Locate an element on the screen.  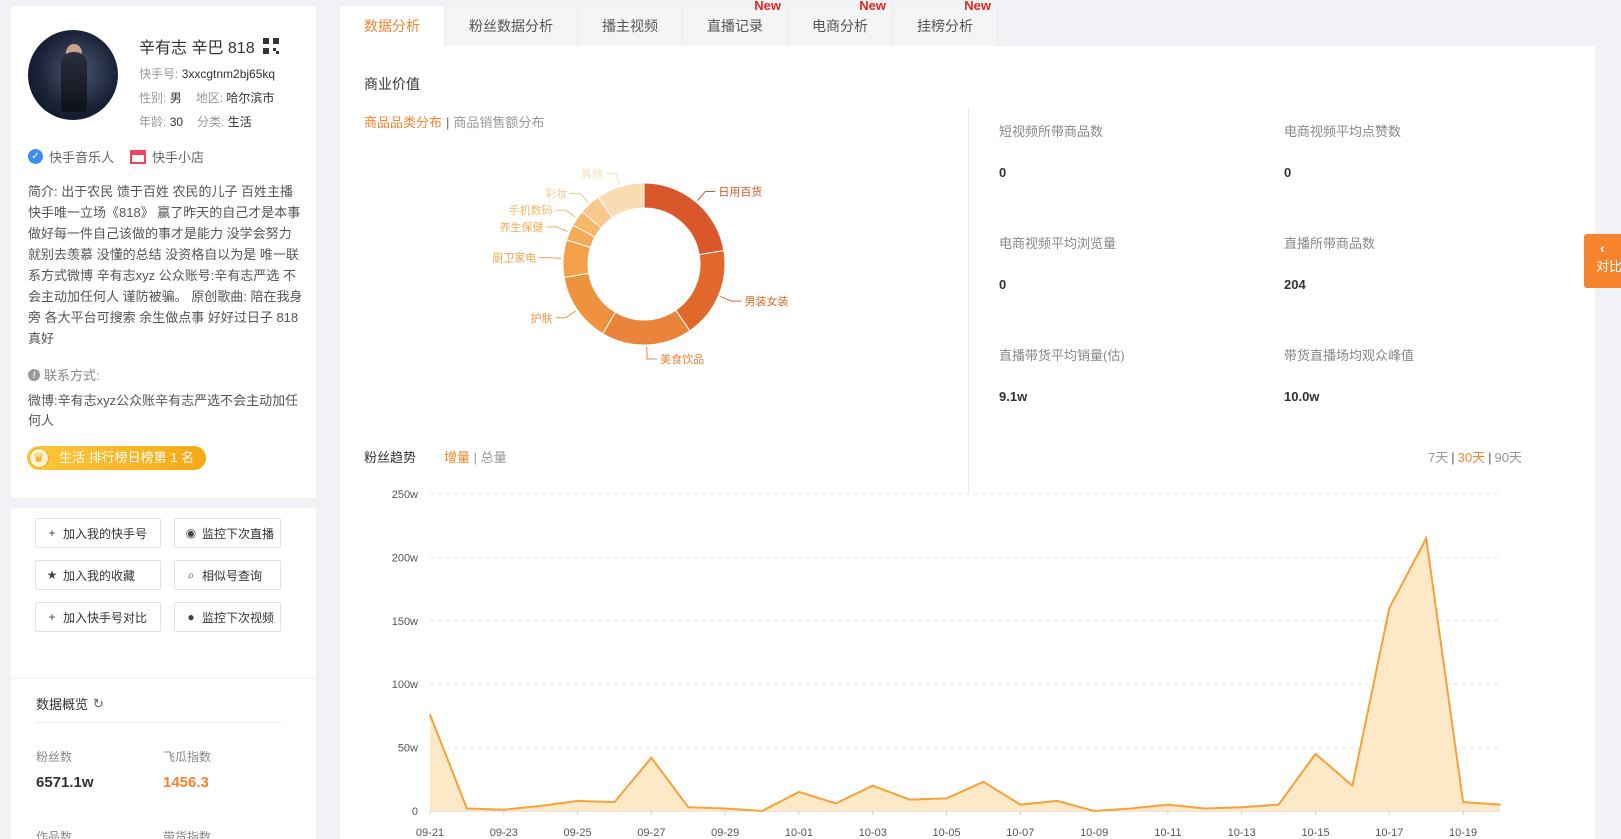
compare-tab: ‹ 对比 is located at coordinates (1602, 261).